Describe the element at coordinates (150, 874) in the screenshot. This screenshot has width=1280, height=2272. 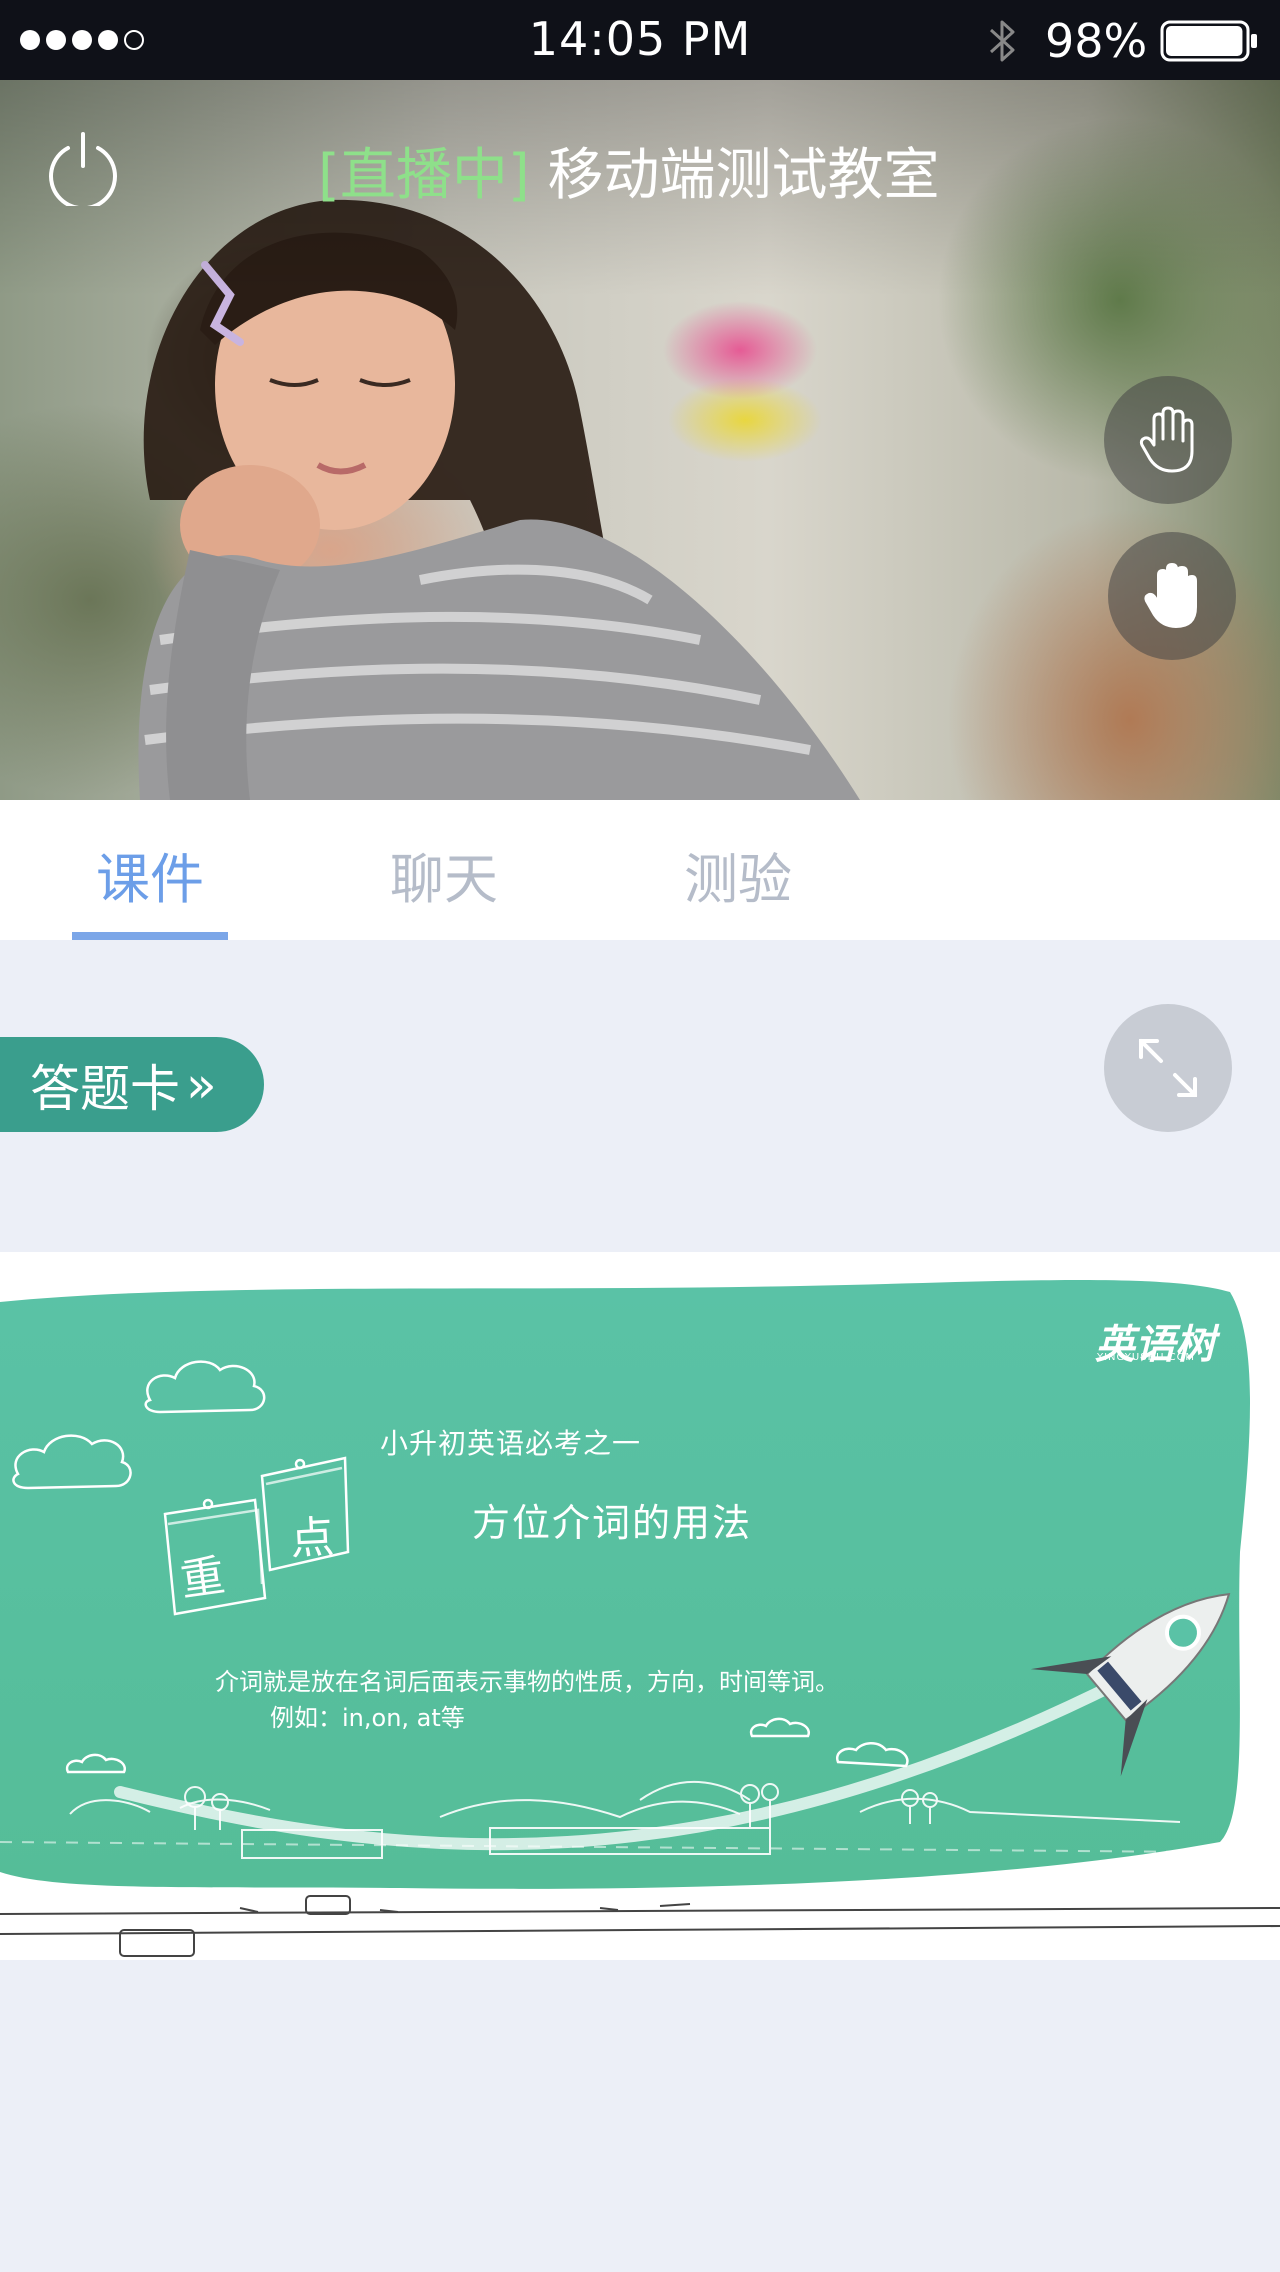
I see `tab-courseware: 课件` at that location.